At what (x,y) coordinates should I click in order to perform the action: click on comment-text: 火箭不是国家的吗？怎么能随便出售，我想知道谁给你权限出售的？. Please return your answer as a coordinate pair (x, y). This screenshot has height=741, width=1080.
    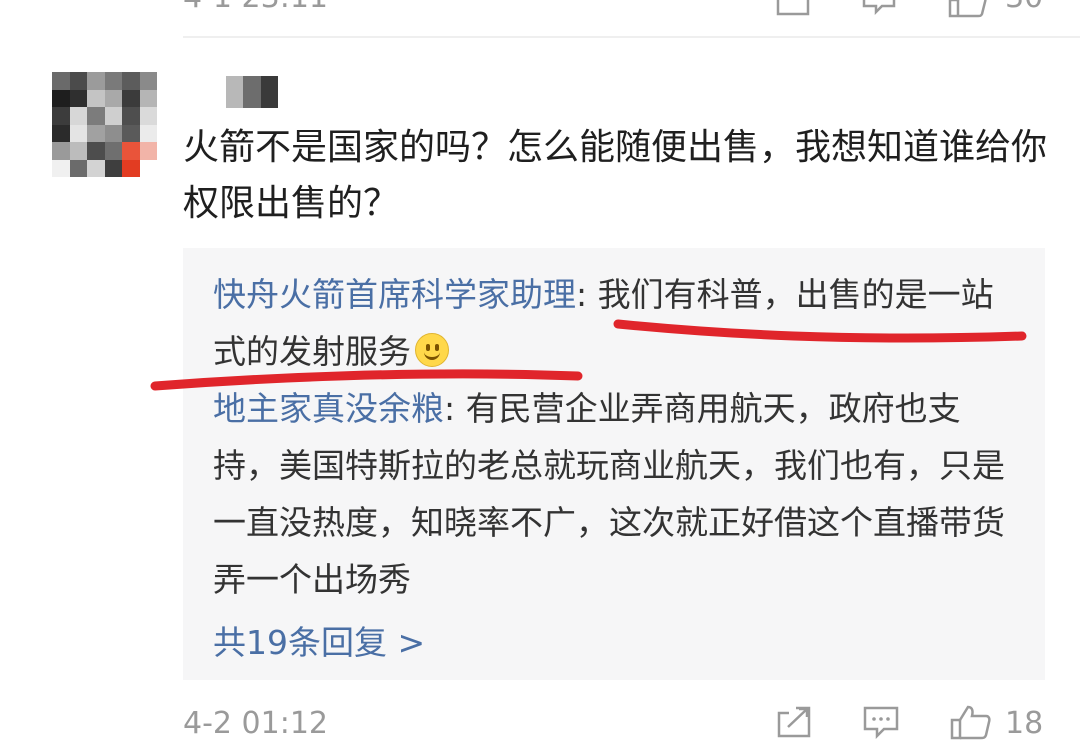
    Looking at the image, I should click on (615, 175).